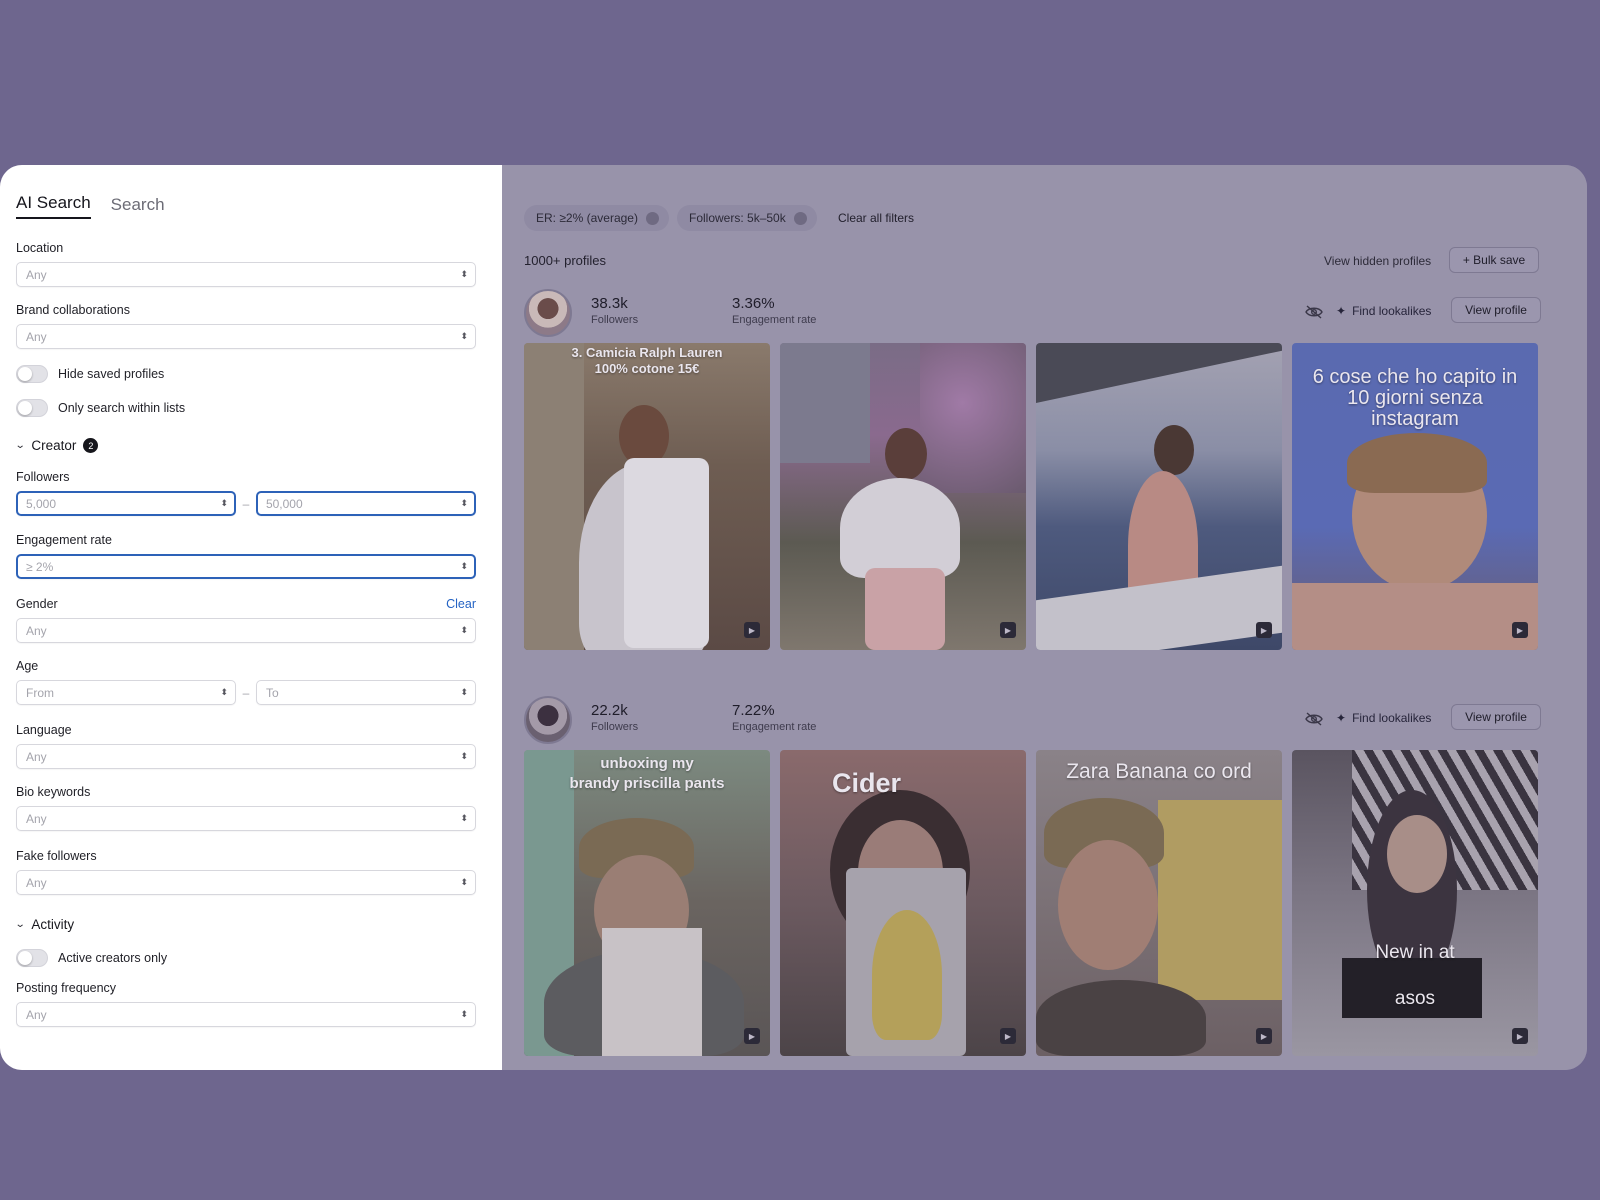 The image size is (1600, 1200). What do you see at coordinates (1377, 261) in the screenshot?
I see `view-hidden-profiles-link: View hidden profiles` at bounding box center [1377, 261].